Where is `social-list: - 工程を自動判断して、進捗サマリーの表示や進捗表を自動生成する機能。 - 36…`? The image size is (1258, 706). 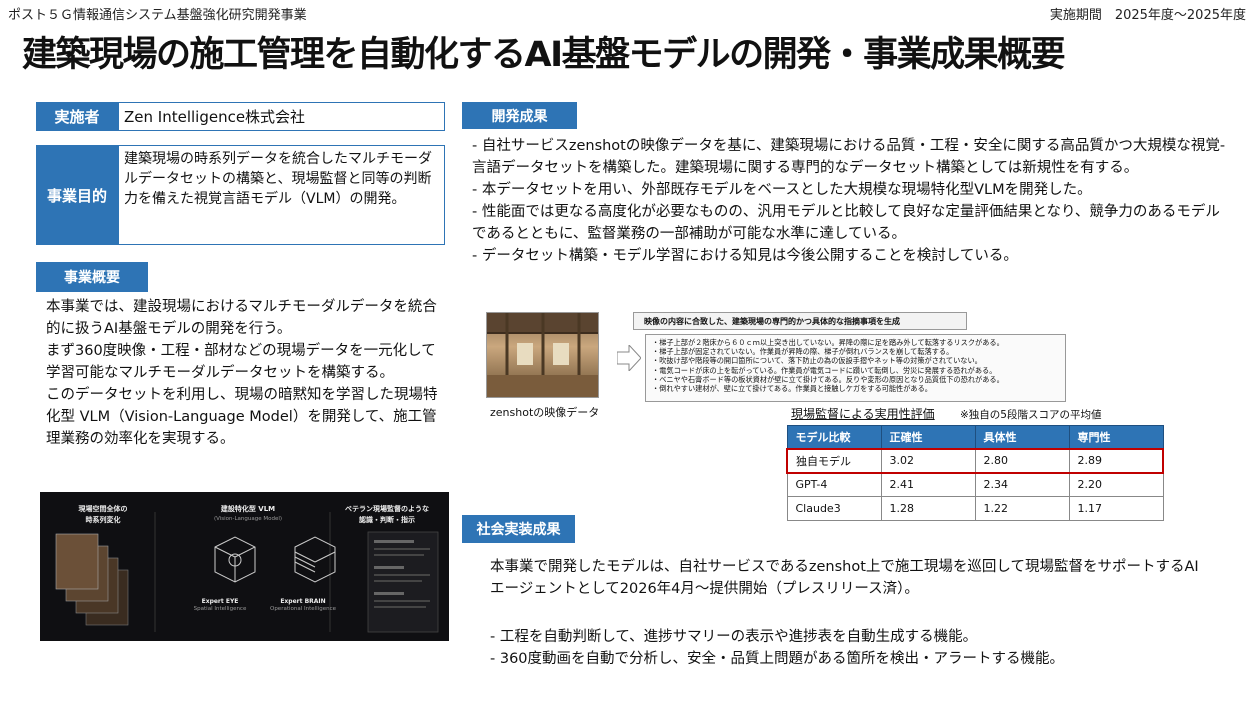
social-list: - 工程を自動判断して、進捗サマリーの表示や進捗表を自動生成する機能。 - 36… is located at coordinates (850, 648).